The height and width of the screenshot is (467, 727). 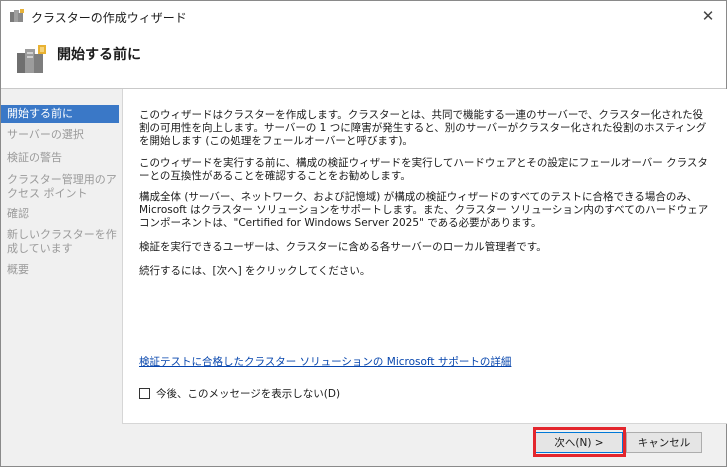 I want to click on close-icon: ✕, so click(x=708, y=16).